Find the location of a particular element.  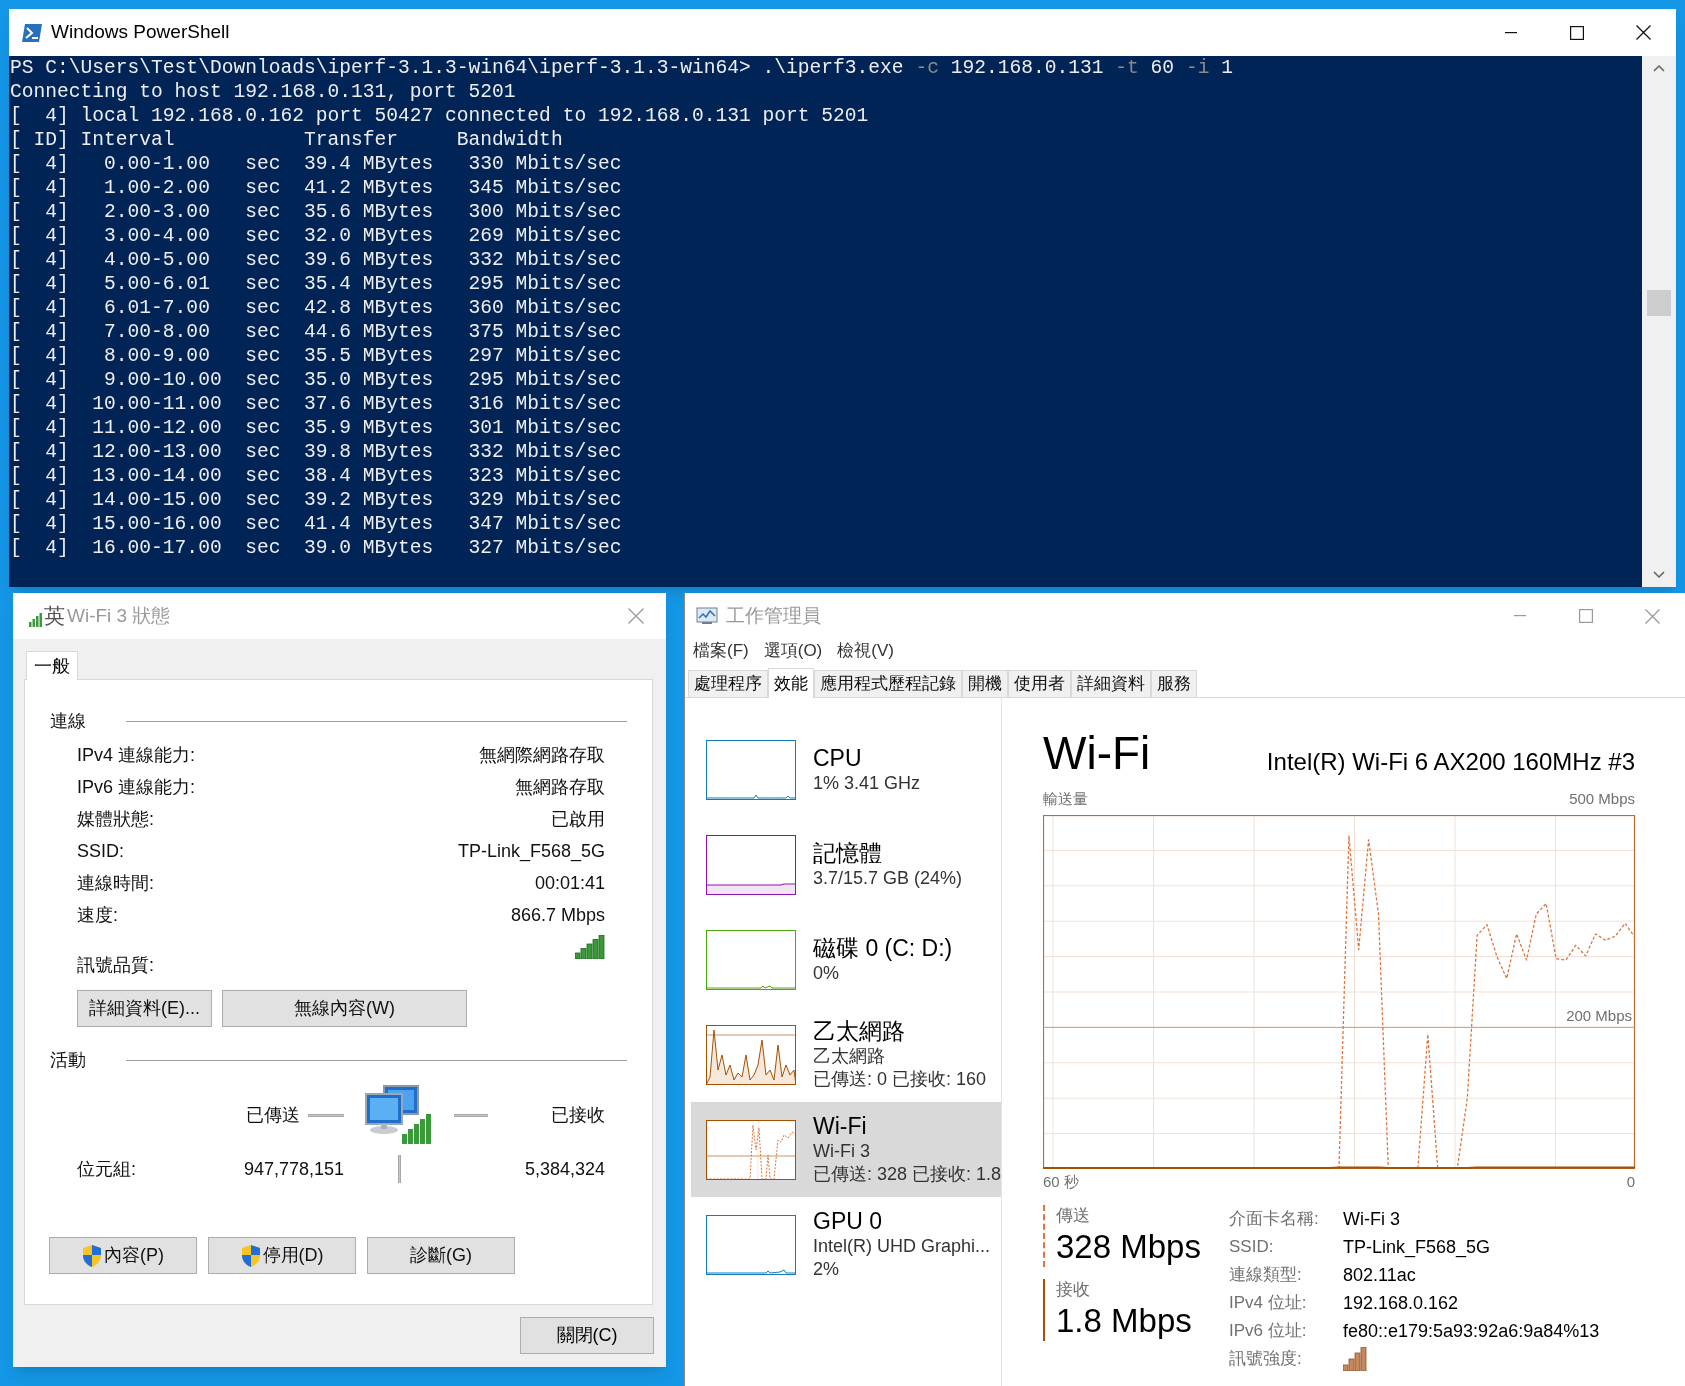

stat-value: 1.8 Mbps is located at coordinates (1124, 1321).